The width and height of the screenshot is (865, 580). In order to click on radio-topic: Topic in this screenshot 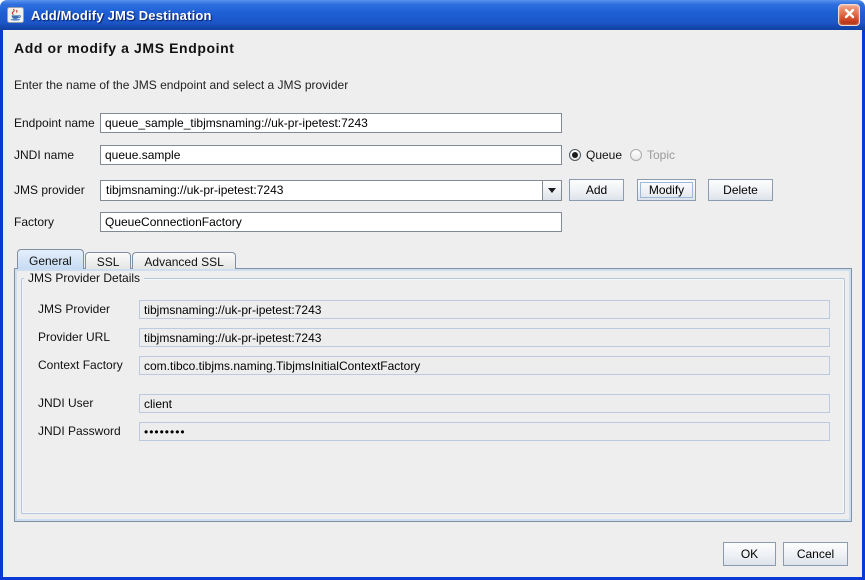, I will do `click(652, 155)`.